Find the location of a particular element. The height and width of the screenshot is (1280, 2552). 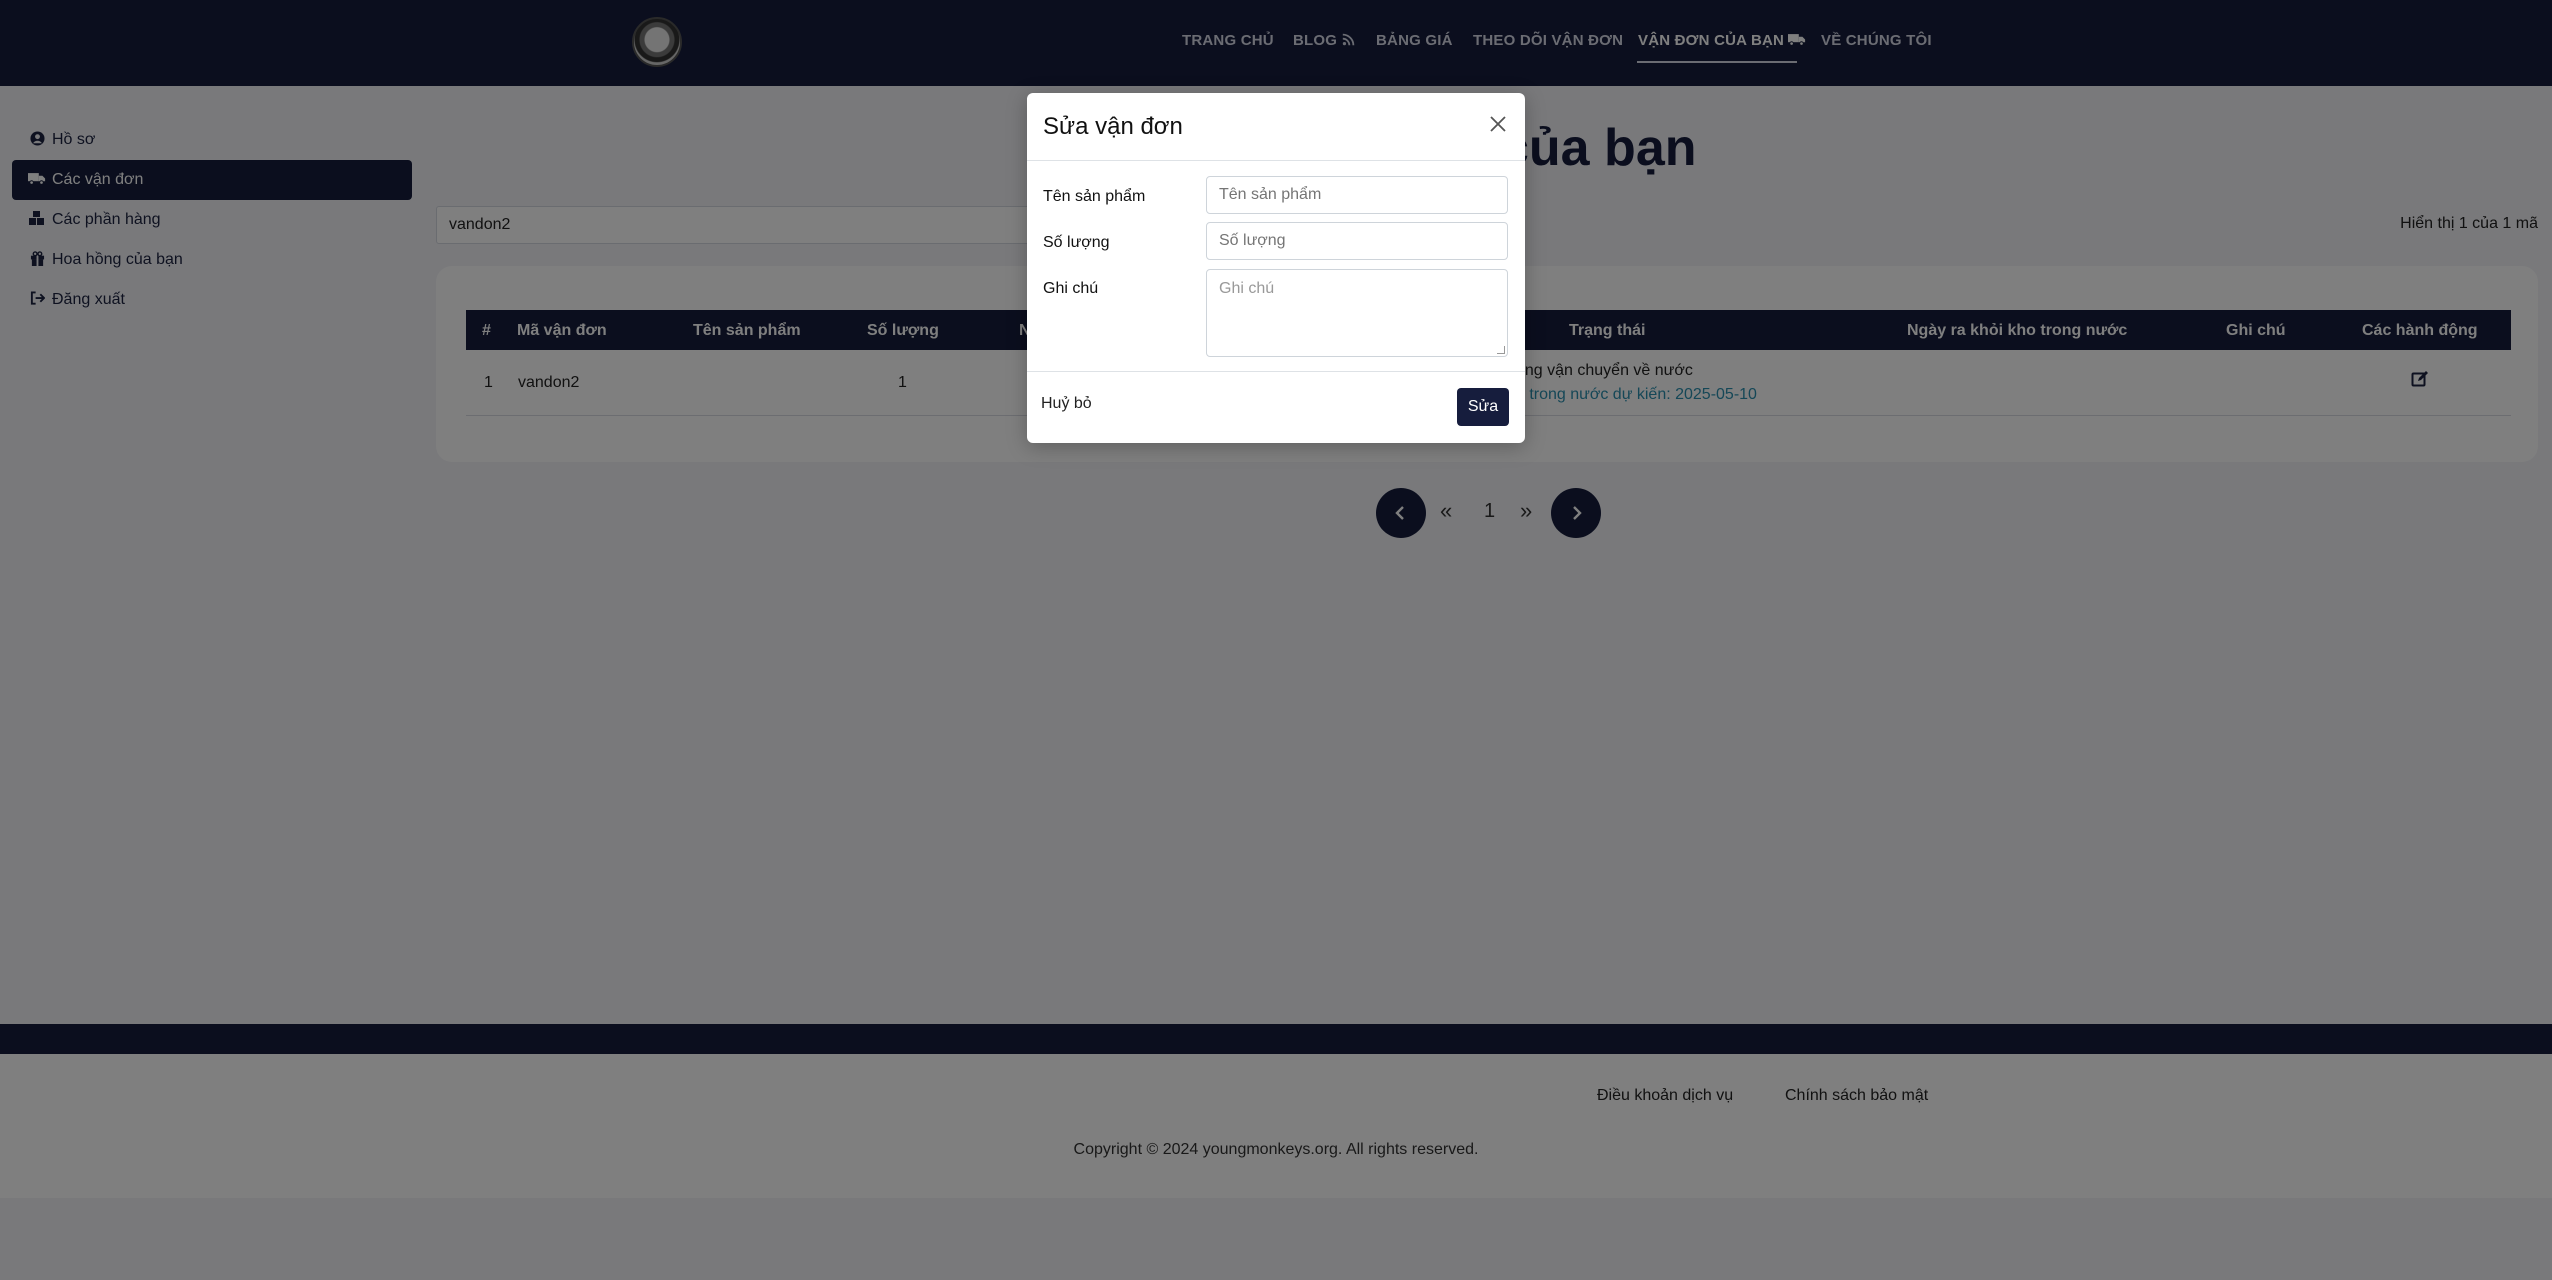

note-label: Ghi chú is located at coordinates (1071, 288).